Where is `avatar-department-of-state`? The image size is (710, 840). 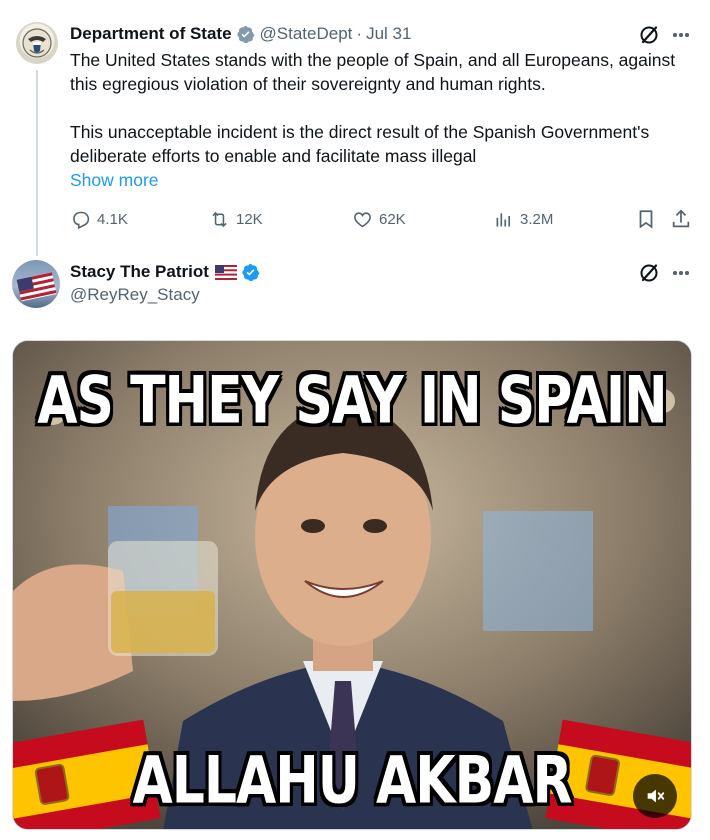
avatar-department-of-state is located at coordinates (37, 43).